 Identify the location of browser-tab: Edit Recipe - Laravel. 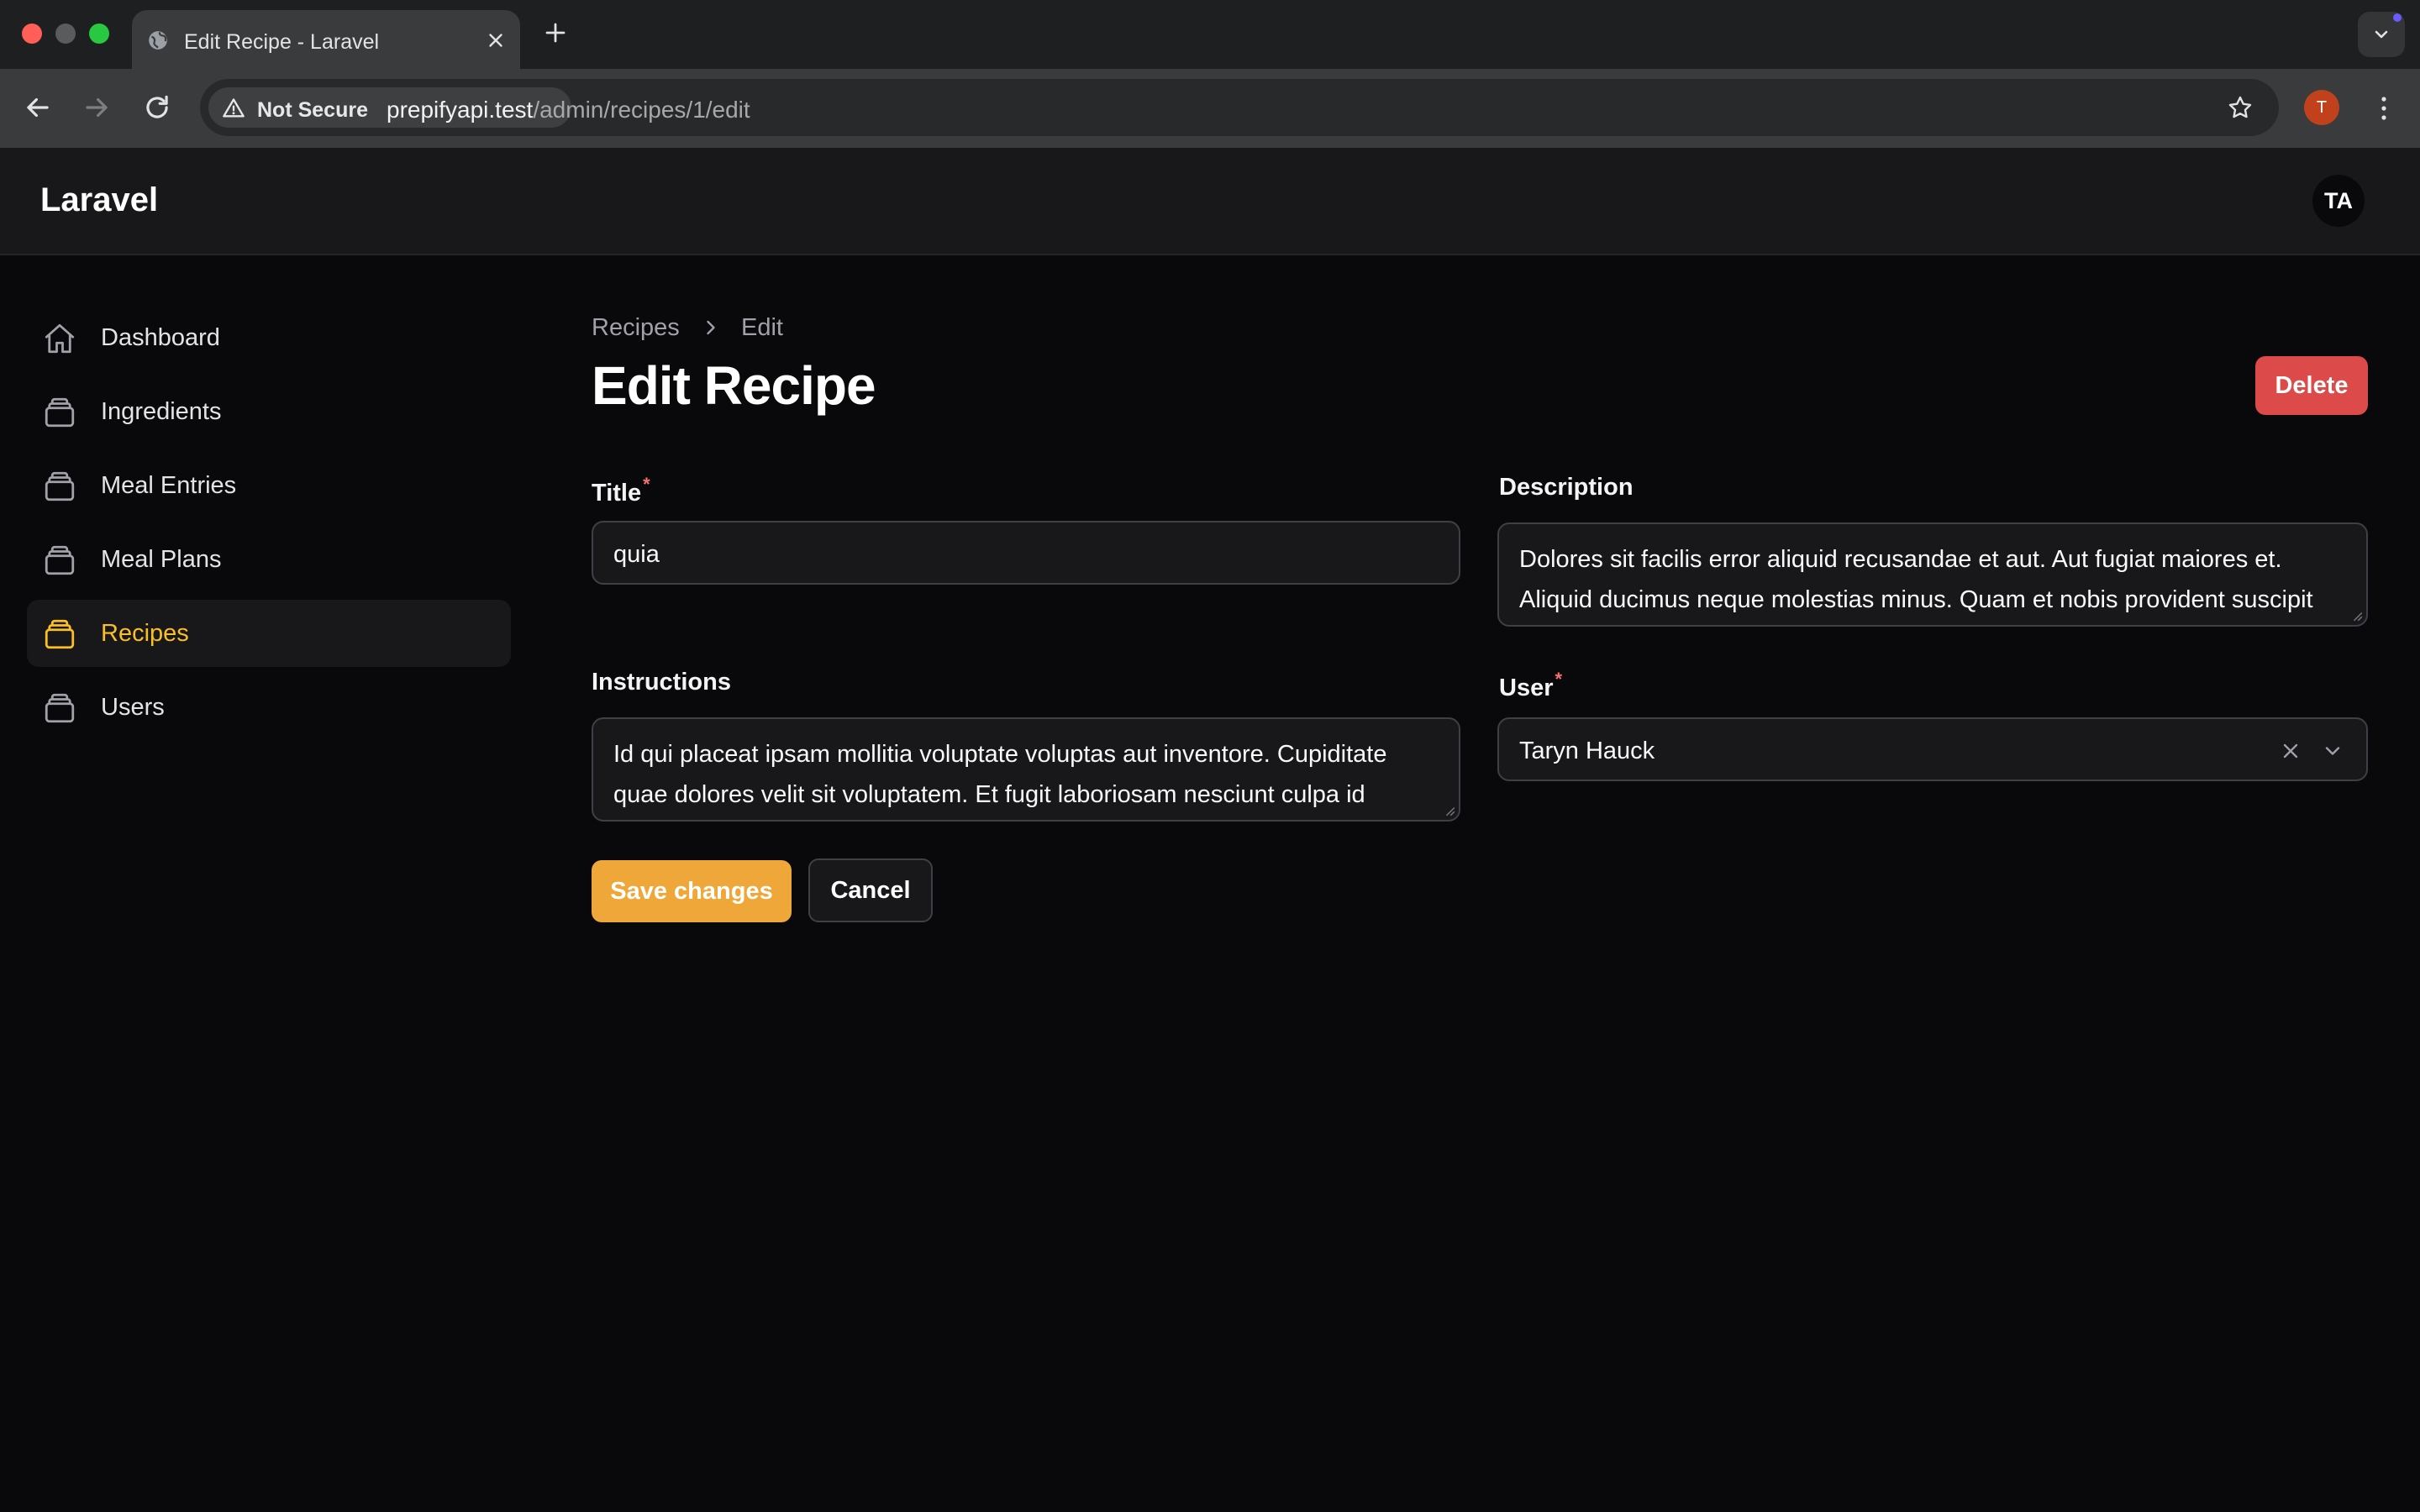
(326, 39).